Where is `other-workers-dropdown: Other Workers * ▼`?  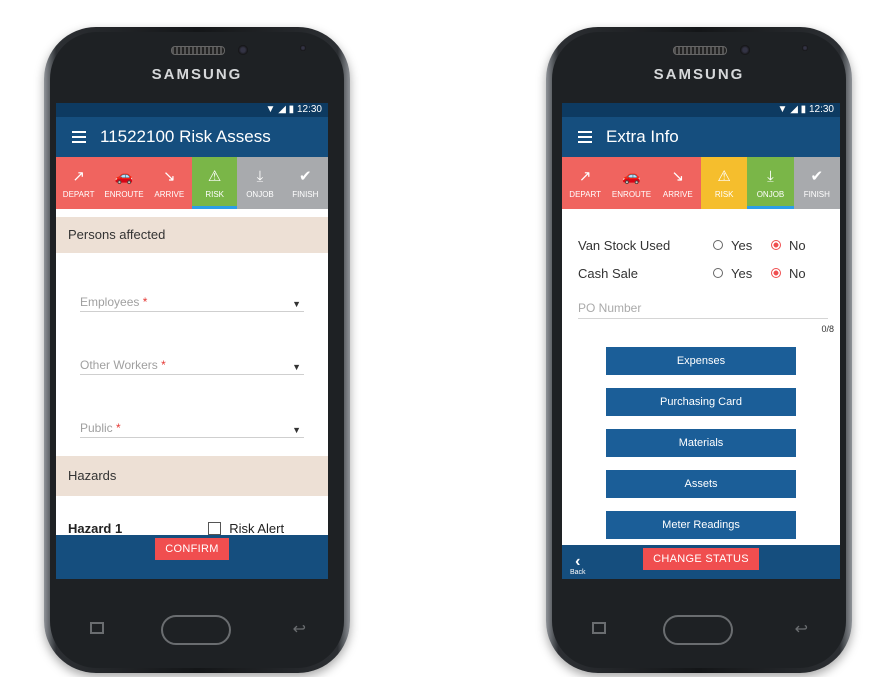
other-workers-dropdown: Other Workers * ▼ is located at coordinates (192, 362).